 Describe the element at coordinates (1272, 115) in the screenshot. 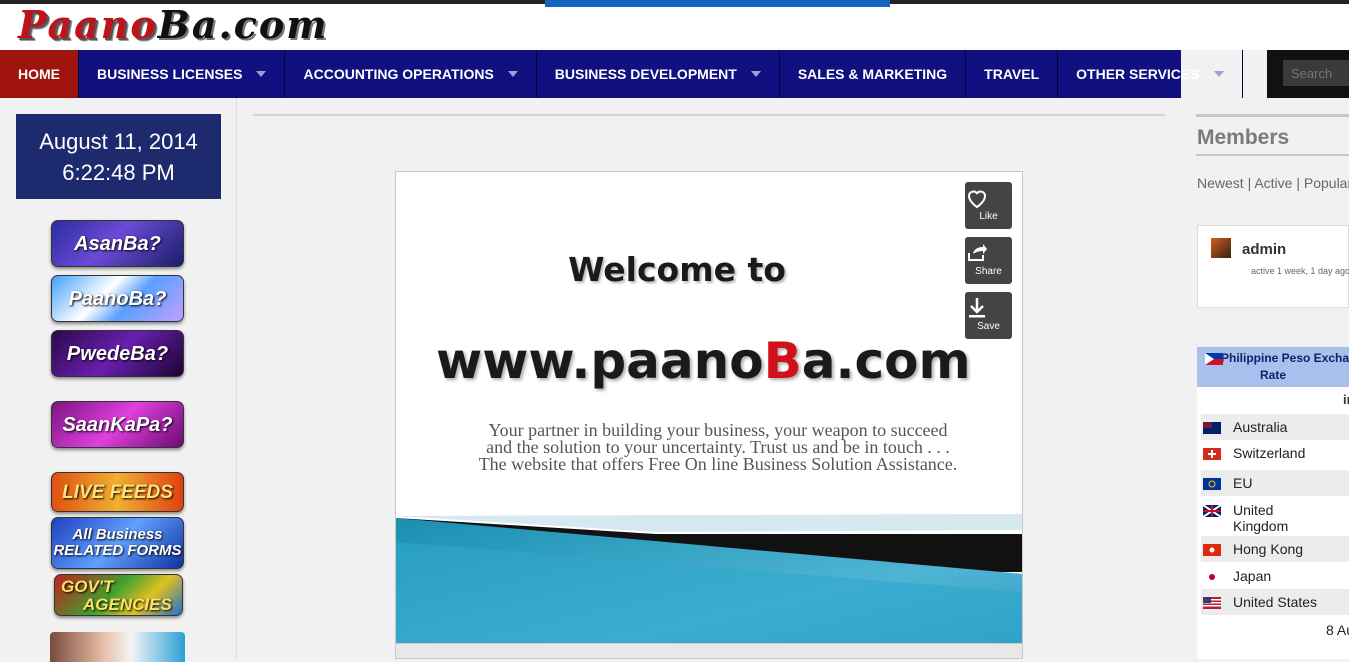

I see `members-divider-top` at that location.